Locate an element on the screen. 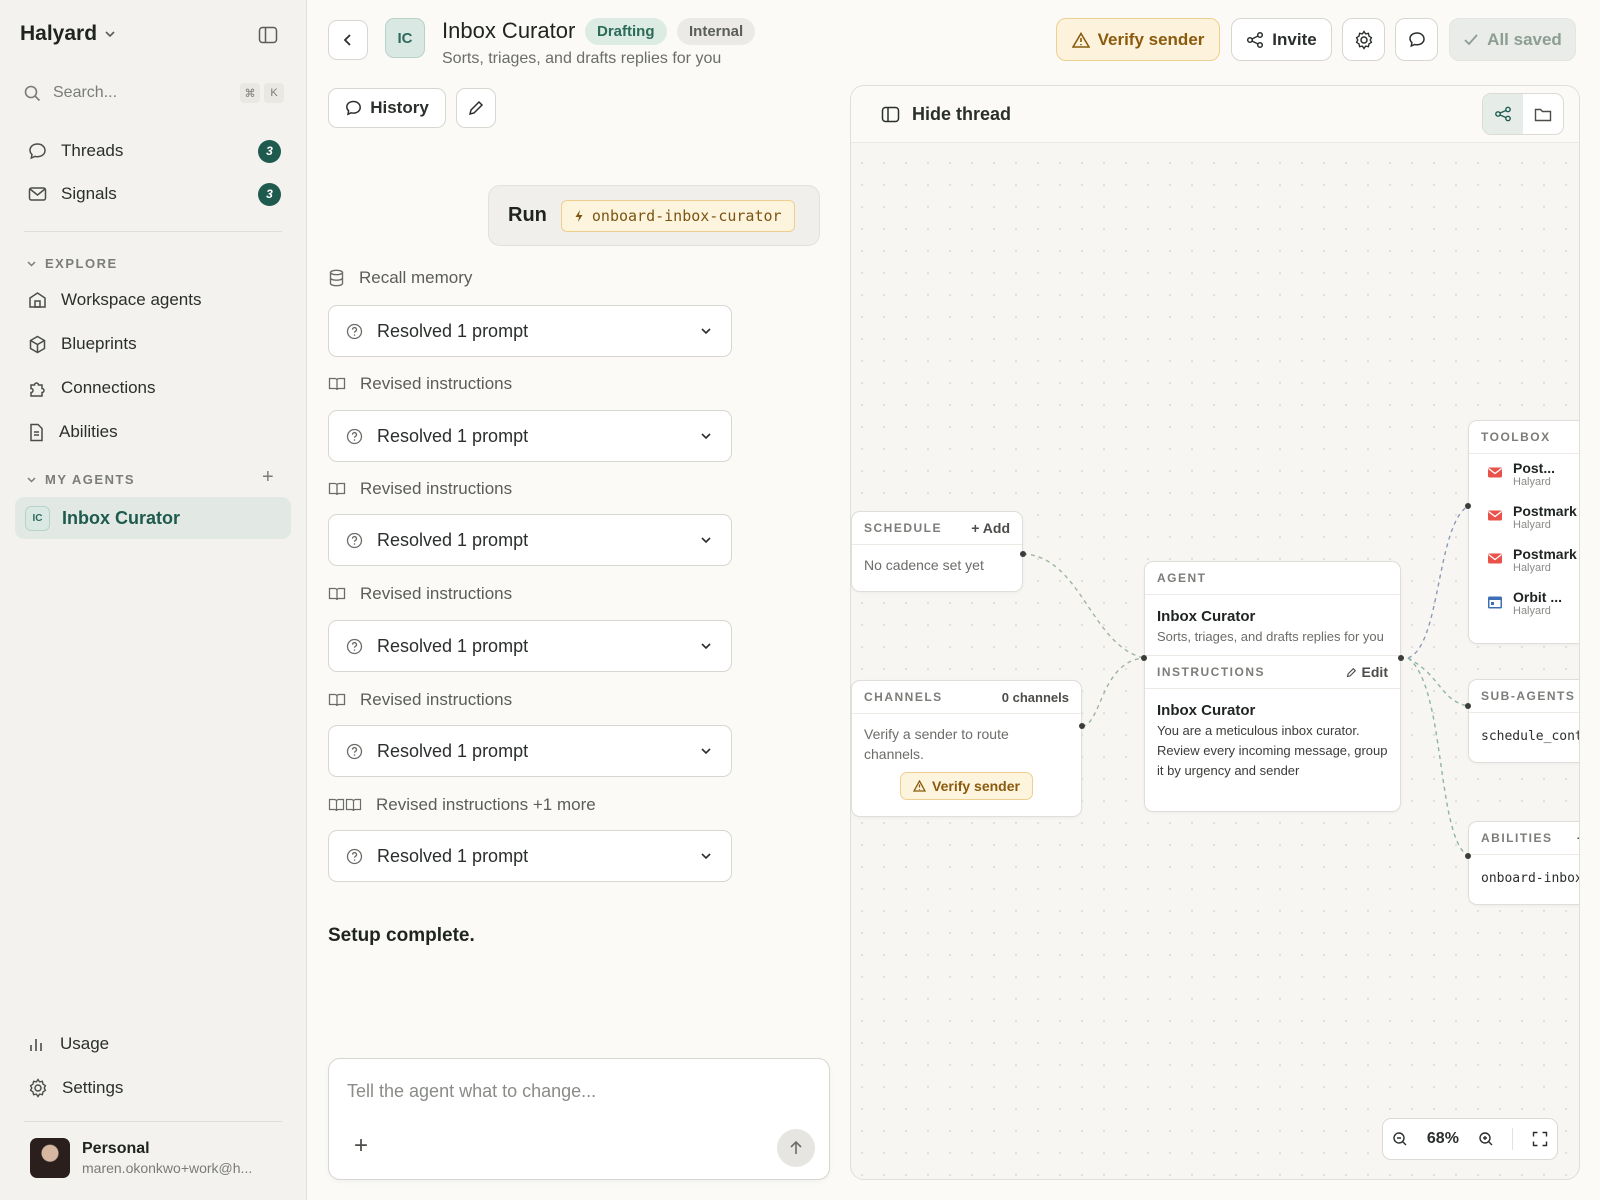 Image resolution: width=1600 pixels, height=1200 pixels. sidebar-item-threads: Threads 3 is located at coordinates (153, 151).